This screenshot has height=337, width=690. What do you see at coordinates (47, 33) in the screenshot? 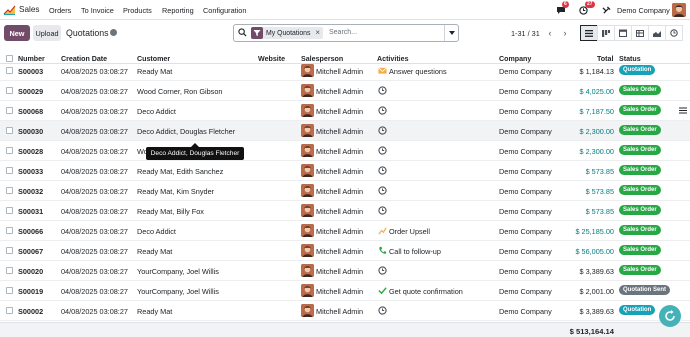
I see `upload-button: Upload` at bounding box center [47, 33].